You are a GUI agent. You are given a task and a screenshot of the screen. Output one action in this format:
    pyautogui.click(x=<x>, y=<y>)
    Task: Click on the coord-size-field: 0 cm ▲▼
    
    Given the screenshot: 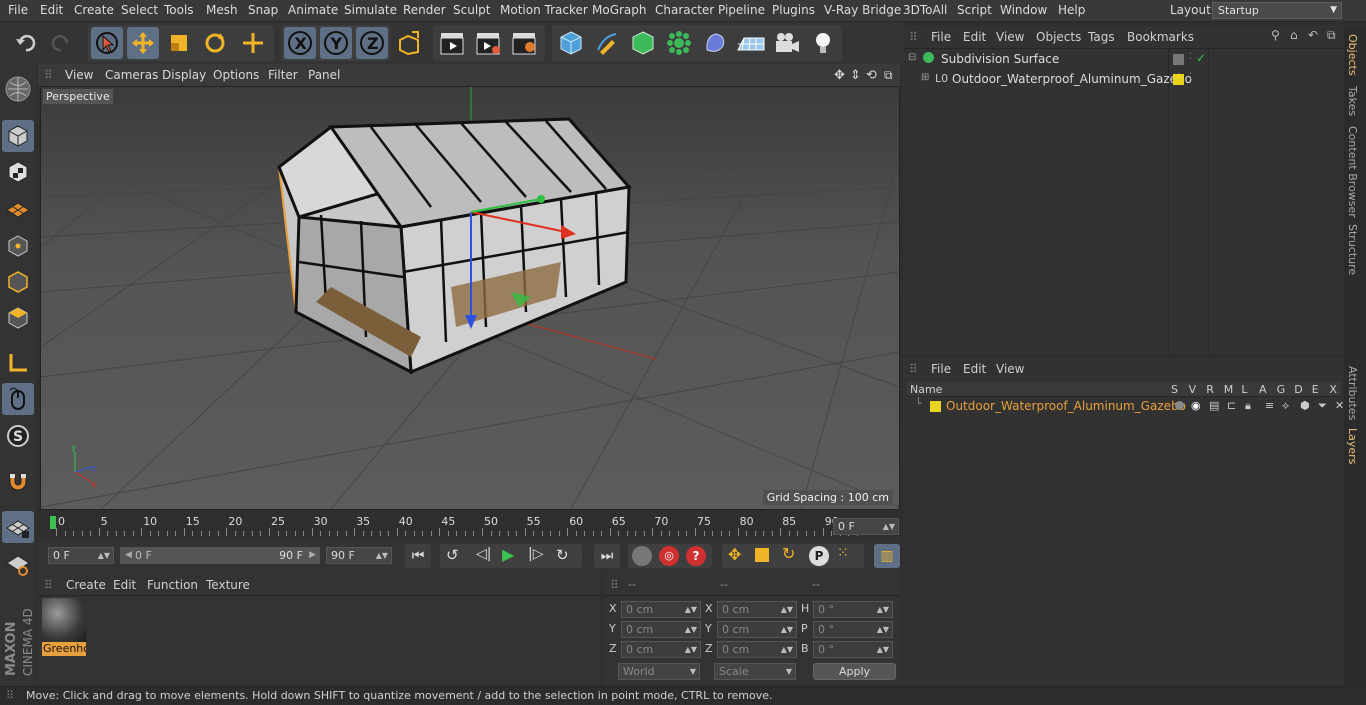 What is the action you would take?
    pyautogui.click(x=757, y=649)
    